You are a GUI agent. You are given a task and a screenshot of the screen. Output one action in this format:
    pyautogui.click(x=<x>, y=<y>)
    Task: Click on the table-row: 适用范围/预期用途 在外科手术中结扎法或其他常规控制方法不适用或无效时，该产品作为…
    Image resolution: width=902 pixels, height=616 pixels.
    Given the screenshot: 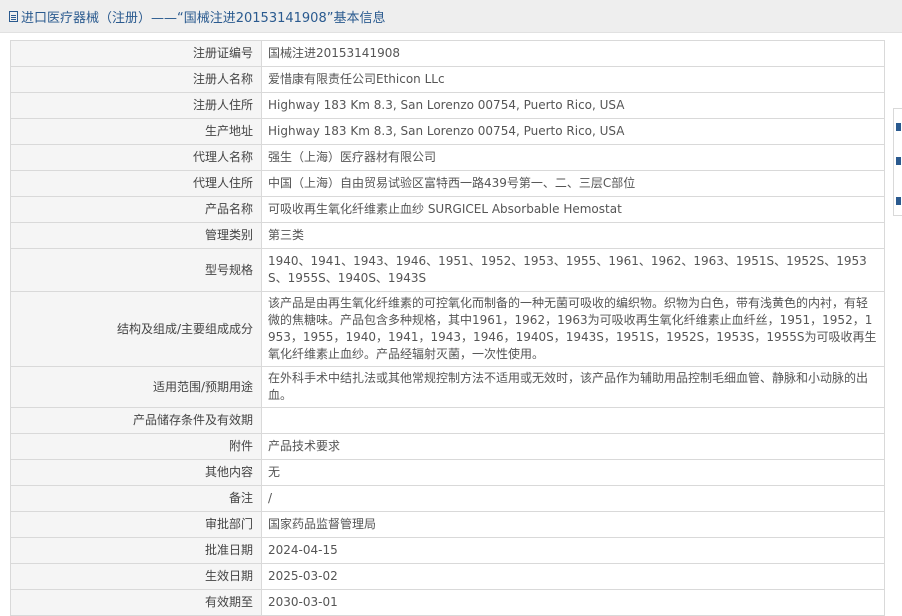 What is the action you would take?
    pyautogui.click(x=447, y=387)
    